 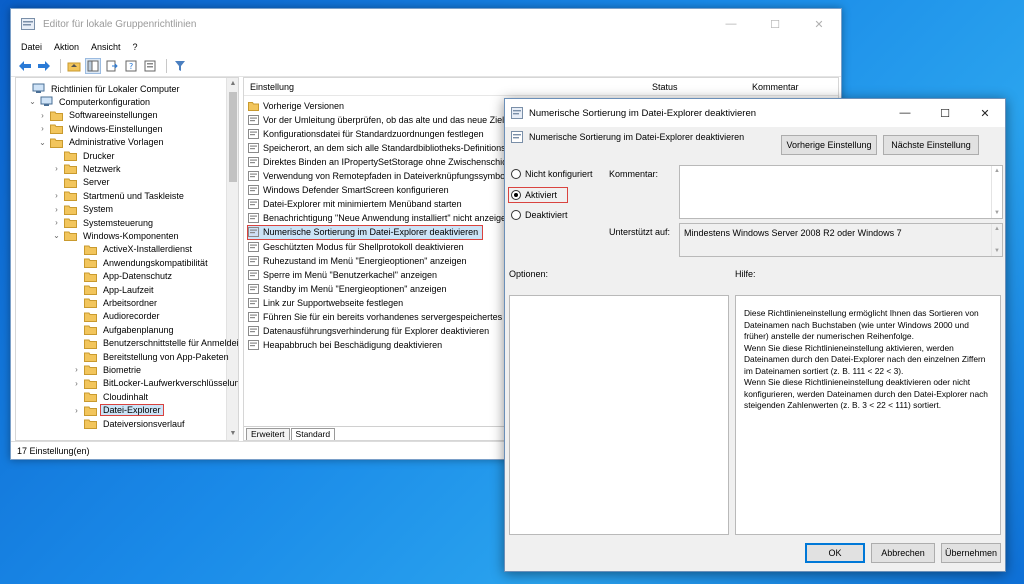 What do you see at coordinates (107, 369) in the screenshot?
I see `tree-item: › Biometrie` at bounding box center [107, 369].